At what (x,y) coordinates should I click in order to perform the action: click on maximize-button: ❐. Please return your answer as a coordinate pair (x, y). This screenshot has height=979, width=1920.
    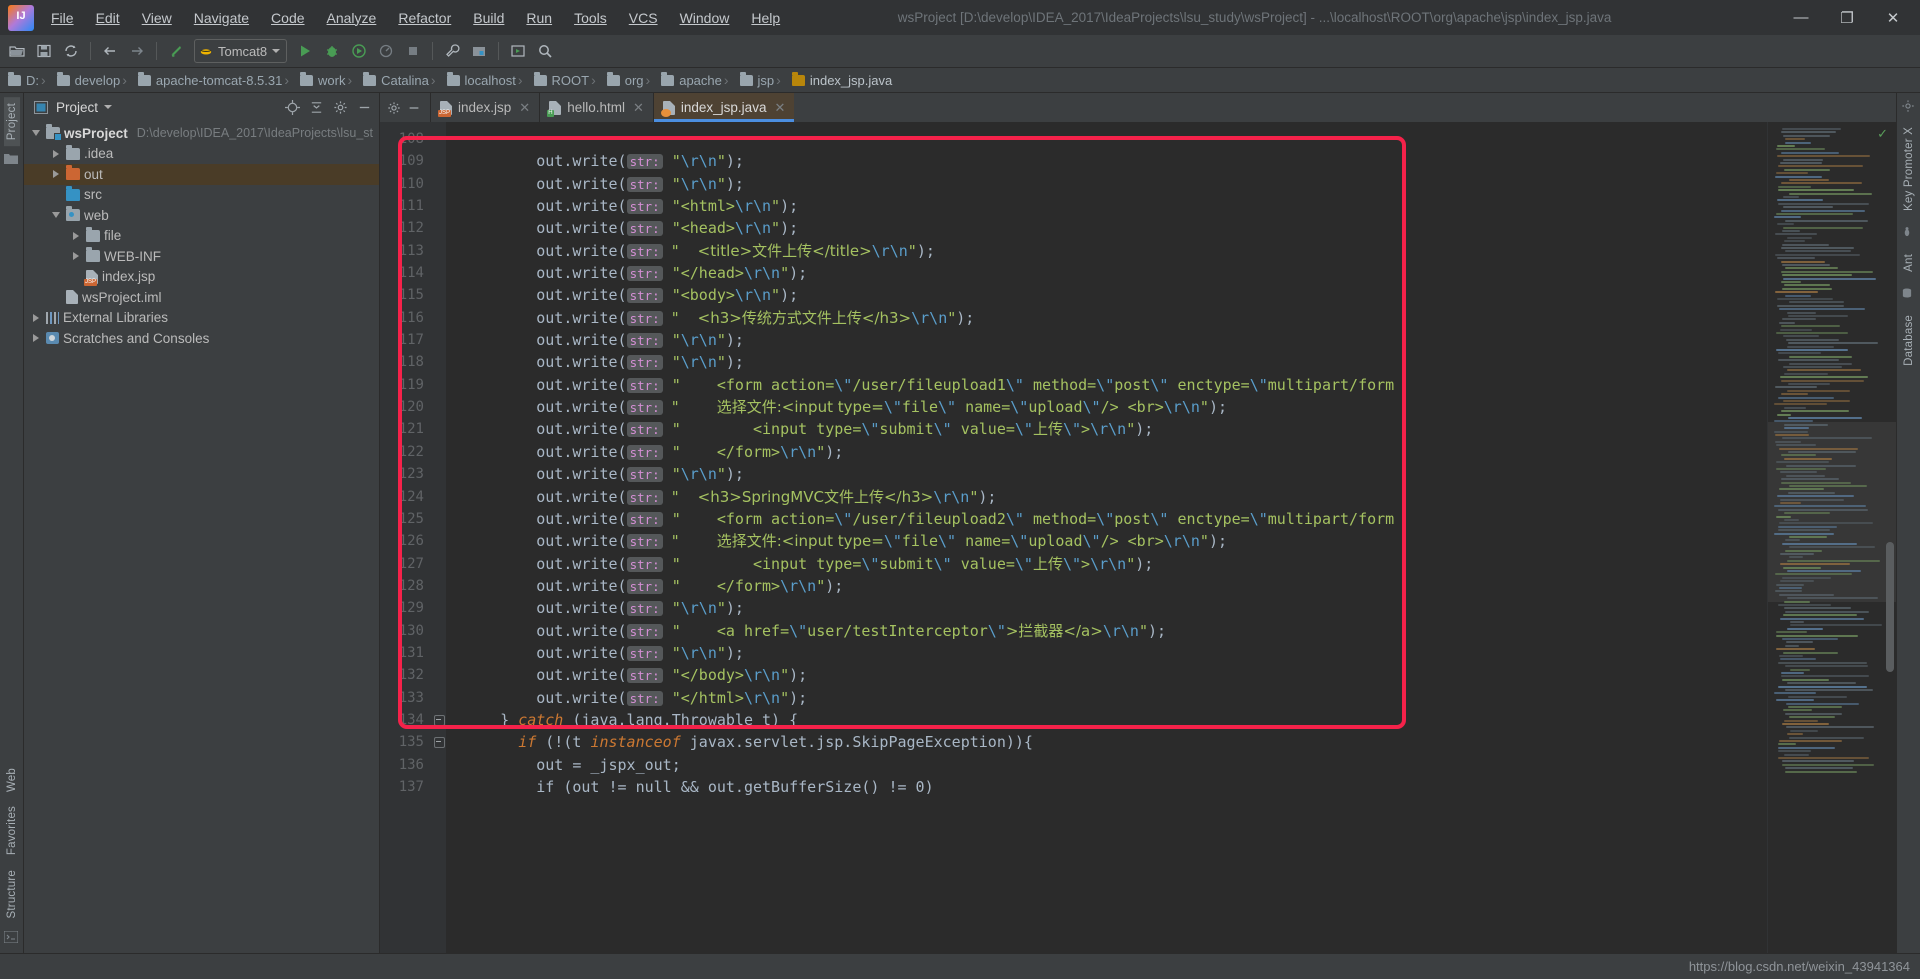
    Looking at the image, I should click on (1847, 18).